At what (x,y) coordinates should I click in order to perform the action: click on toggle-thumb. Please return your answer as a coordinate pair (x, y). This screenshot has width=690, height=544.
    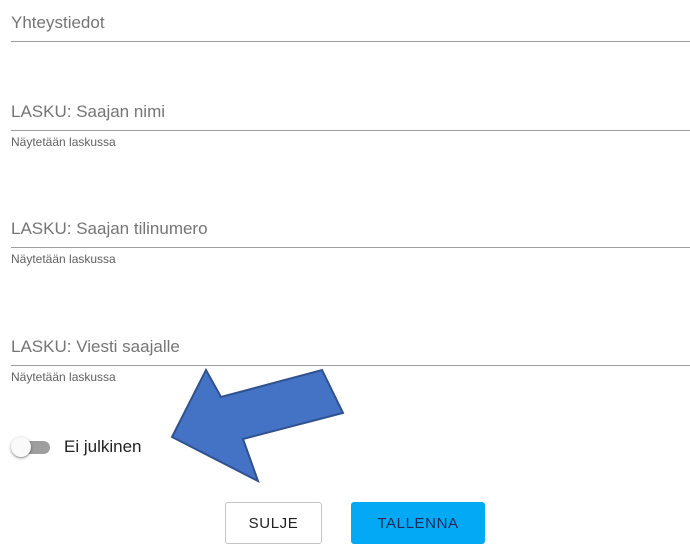
    Looking at the image, I should click on (21, 447).